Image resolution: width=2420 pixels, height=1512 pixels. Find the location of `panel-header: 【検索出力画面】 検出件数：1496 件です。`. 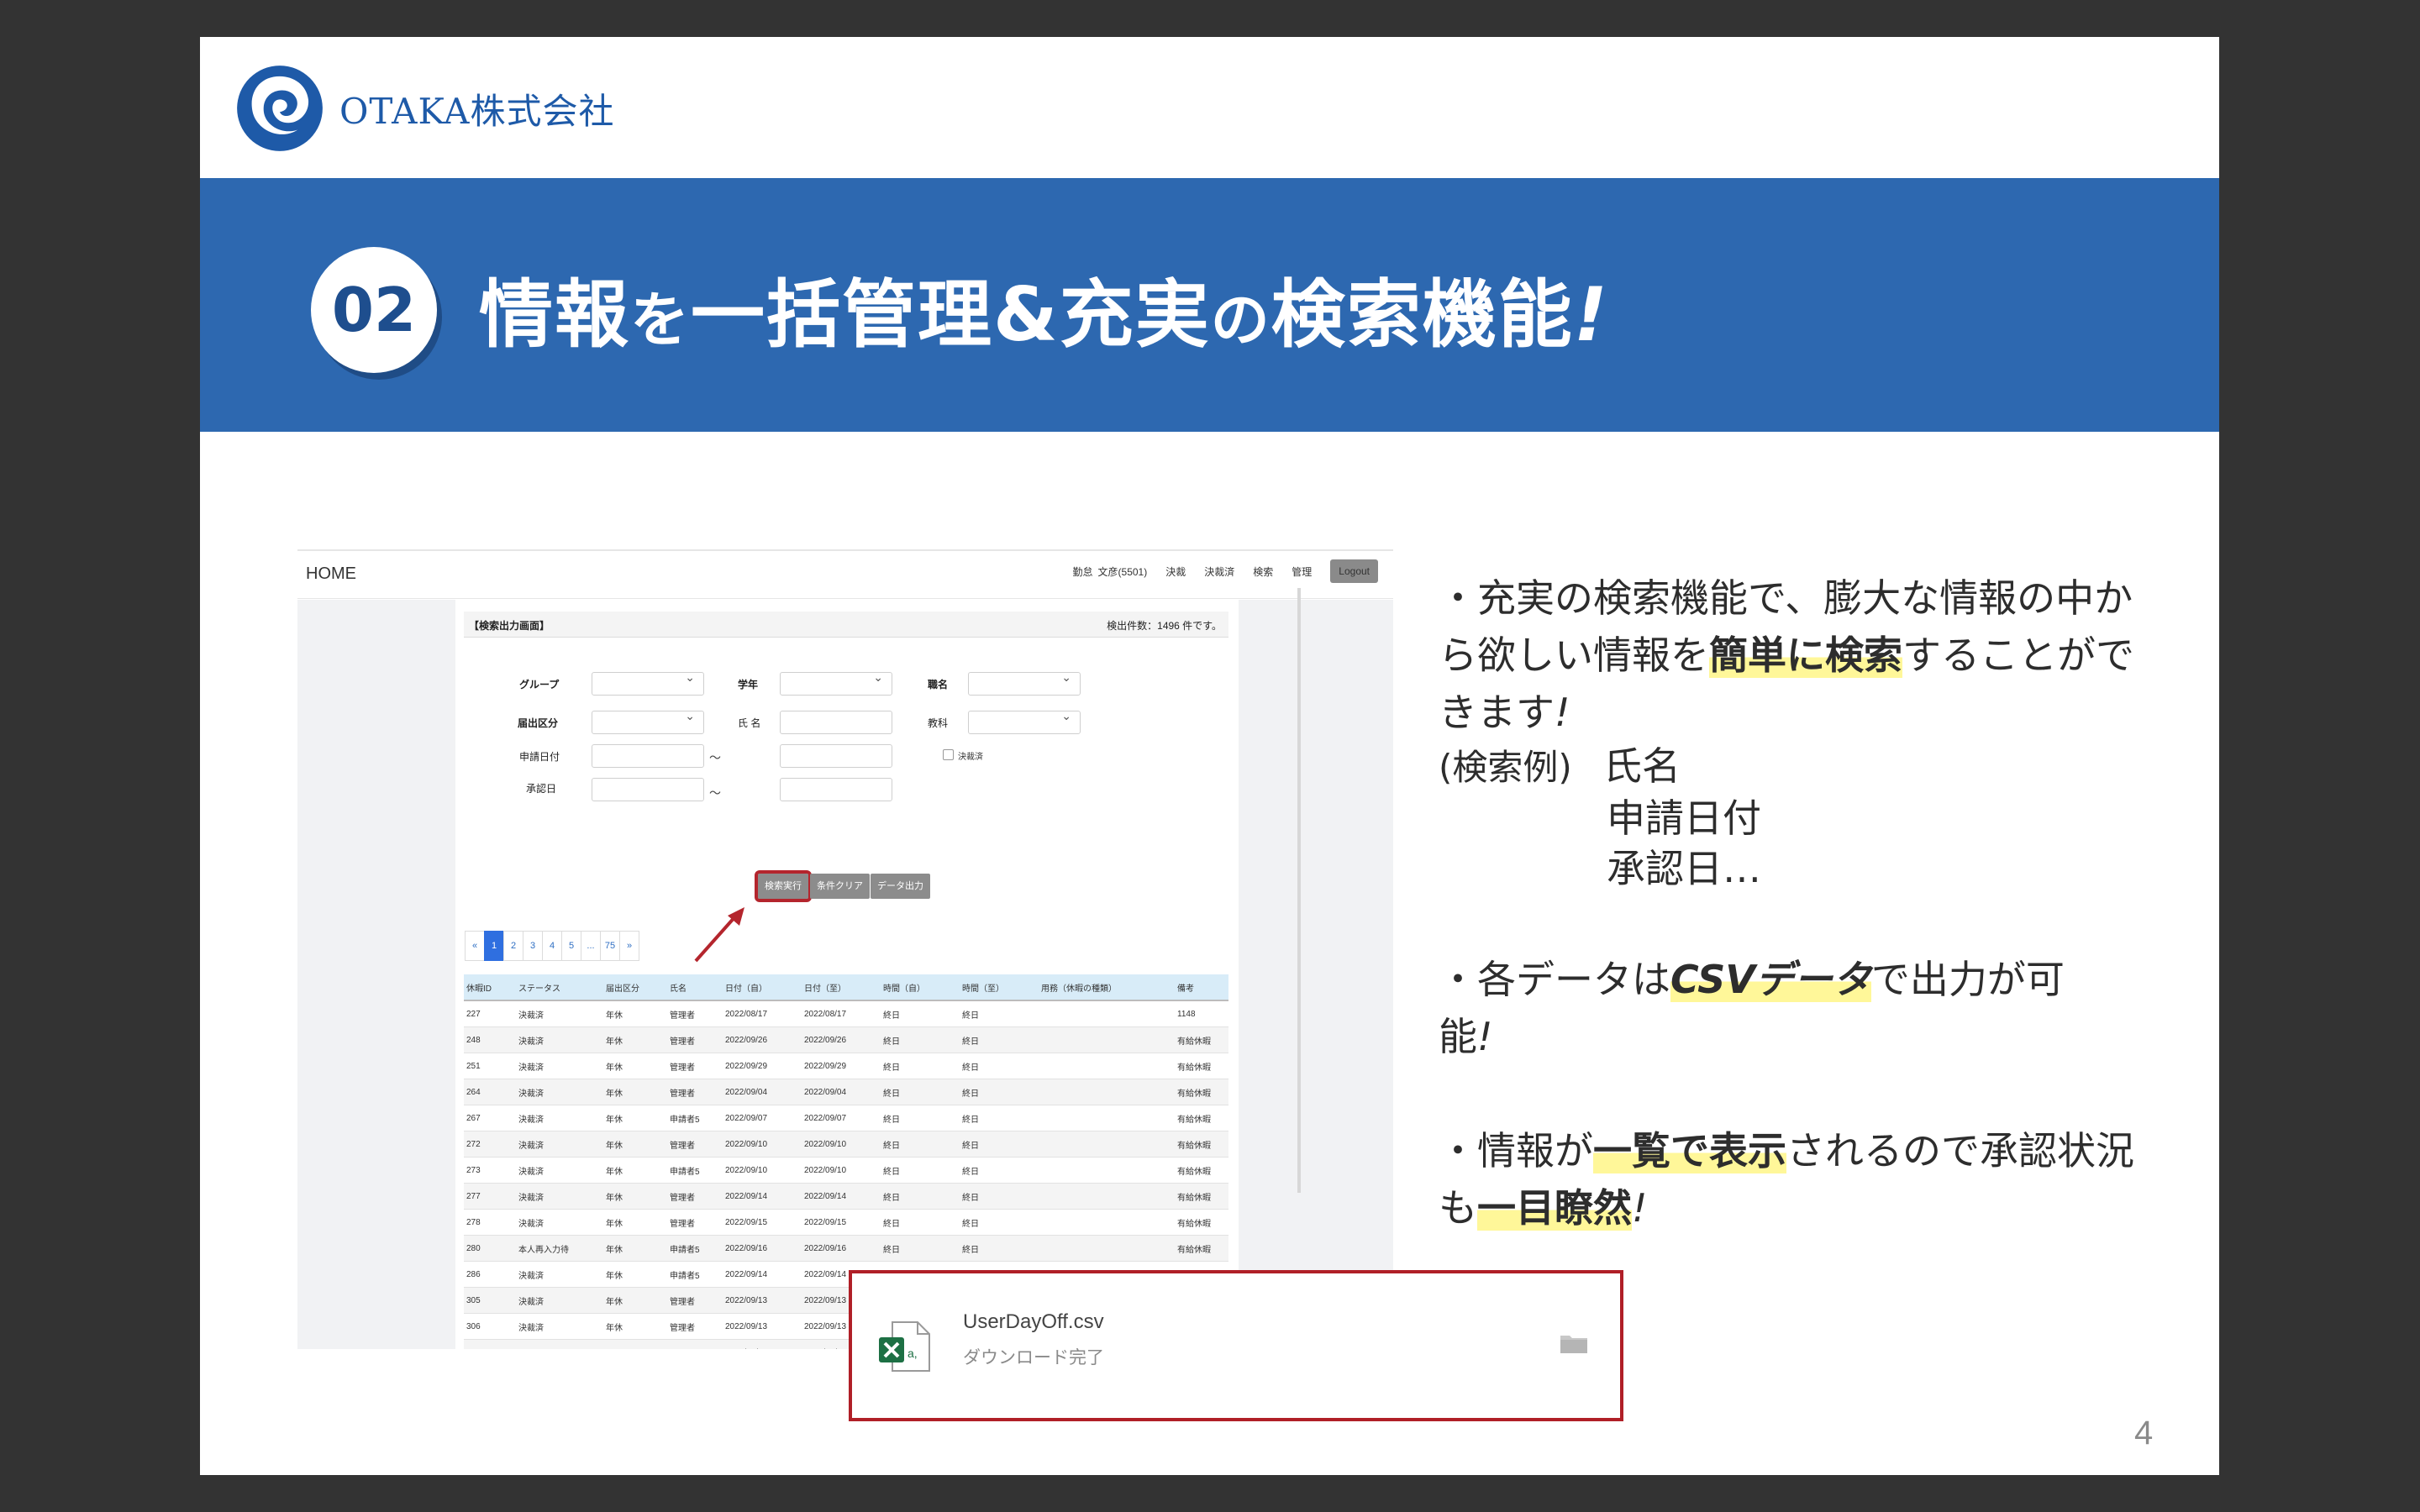

panel-header: 【検索出力画面】 検出件数：1496 件です。 is located at coordinates (846, 625).